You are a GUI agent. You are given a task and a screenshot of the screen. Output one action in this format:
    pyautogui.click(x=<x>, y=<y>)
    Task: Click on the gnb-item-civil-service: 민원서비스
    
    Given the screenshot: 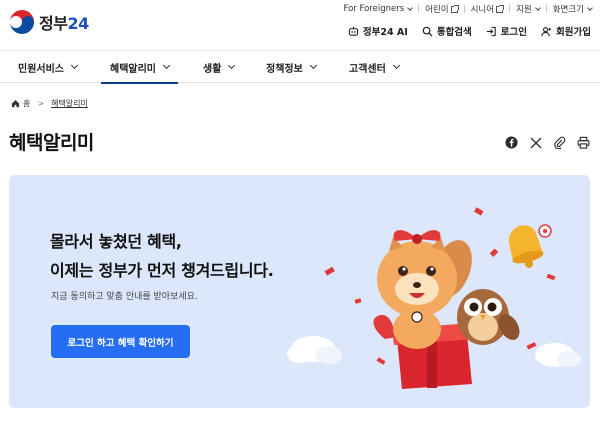 What is the action you would take?
    pyautogui.click(x=48, y=67)
    